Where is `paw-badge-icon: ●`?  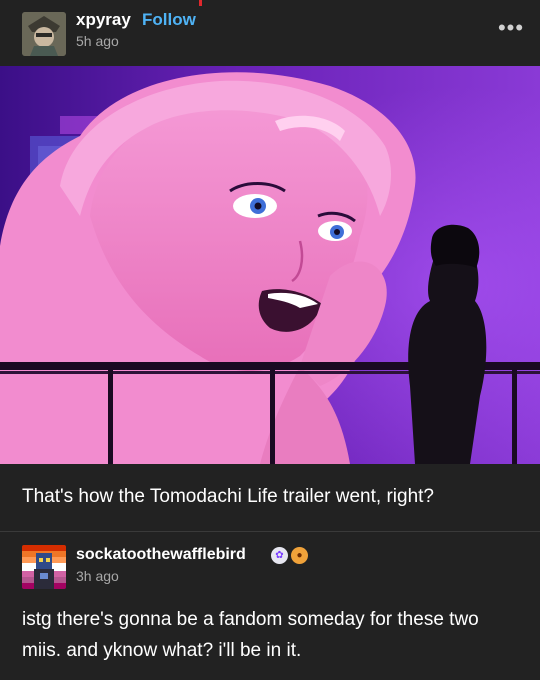 paw-badge-icon: ● is located at coordinates (299, 555).